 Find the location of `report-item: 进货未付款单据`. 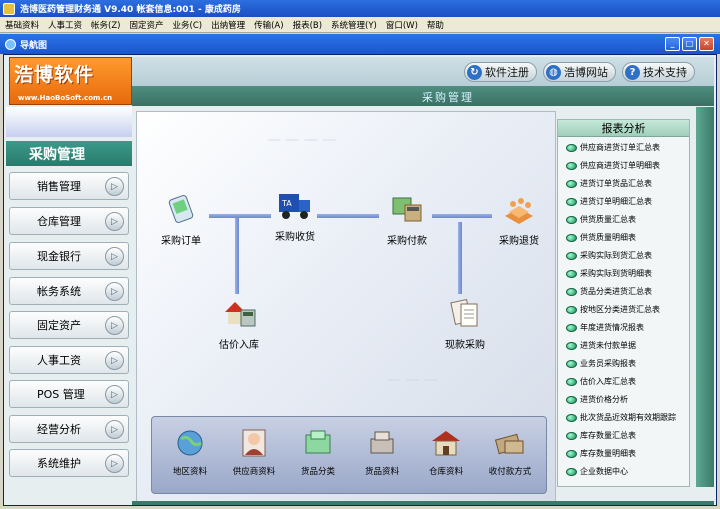

report-item: 进货未付款单据 is located at coordinates (601, 345).